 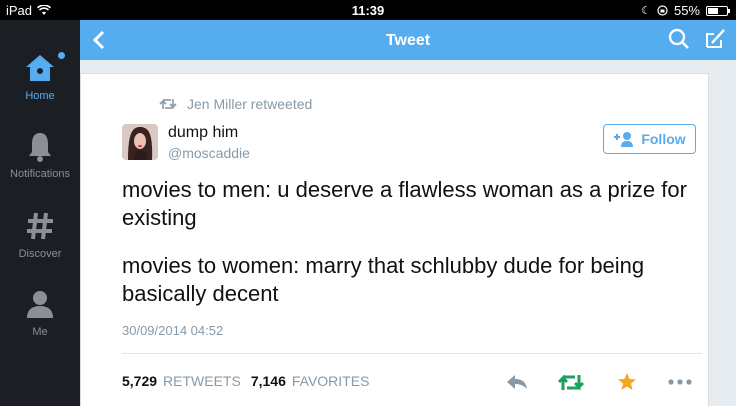 I want to click on sidebar-item-label: Me, so click(x=40, y=332).